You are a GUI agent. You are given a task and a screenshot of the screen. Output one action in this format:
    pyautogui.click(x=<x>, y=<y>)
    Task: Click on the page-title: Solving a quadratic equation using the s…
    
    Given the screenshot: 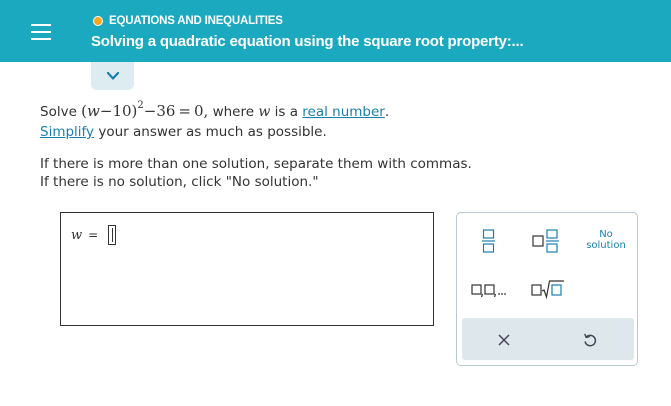 What is the action you would take?
    pyautogui.click(x=307, y=41)
    